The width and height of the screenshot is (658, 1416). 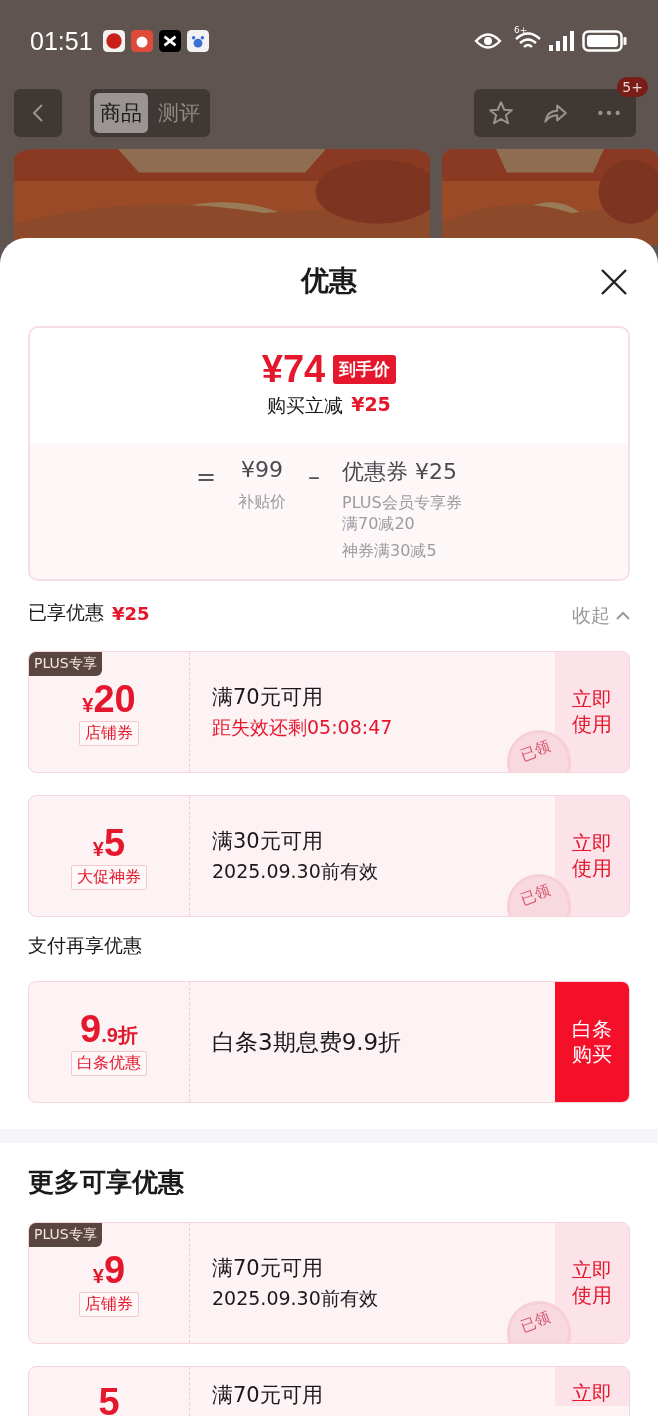 What do you see at coordinates (114, 700) in the screenshot?
I see `coupon-amount: 20` at bounding box center [114, 700].